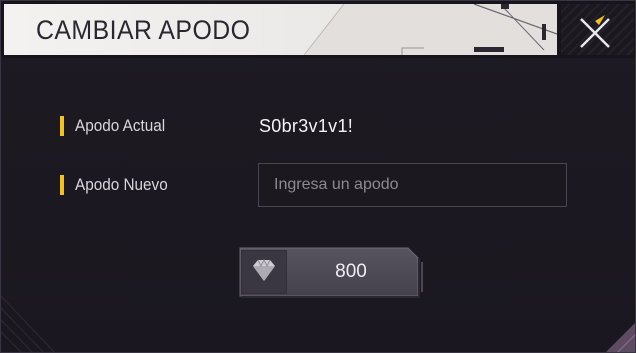 The image size is (636, 353). I want to click on diamond-icon, so click(264, 272).